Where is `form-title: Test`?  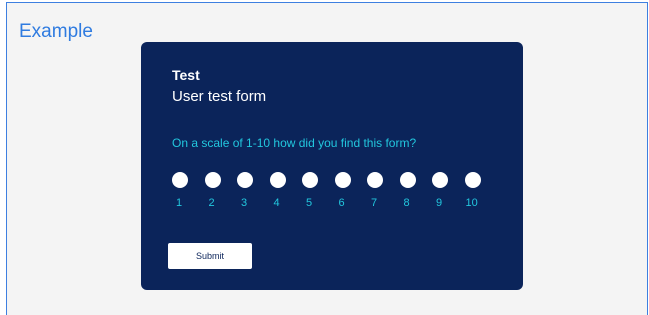 form-title: Test is located at coordinates (186, 75).